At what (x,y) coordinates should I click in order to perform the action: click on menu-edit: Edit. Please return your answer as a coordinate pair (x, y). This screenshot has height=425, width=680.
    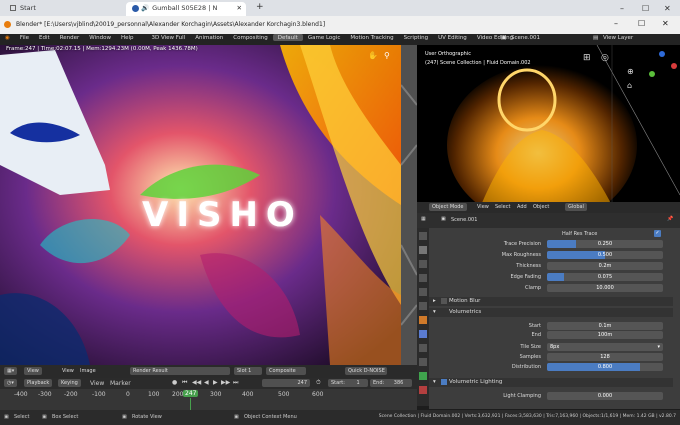
    Looking at the image, I should click on (44, 37).